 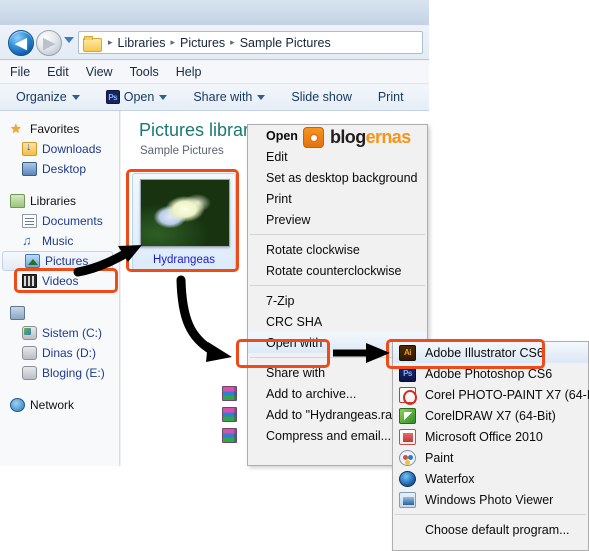 I want to click on breadcrumb-libraries: Libraries, so click(x=142, y=43).